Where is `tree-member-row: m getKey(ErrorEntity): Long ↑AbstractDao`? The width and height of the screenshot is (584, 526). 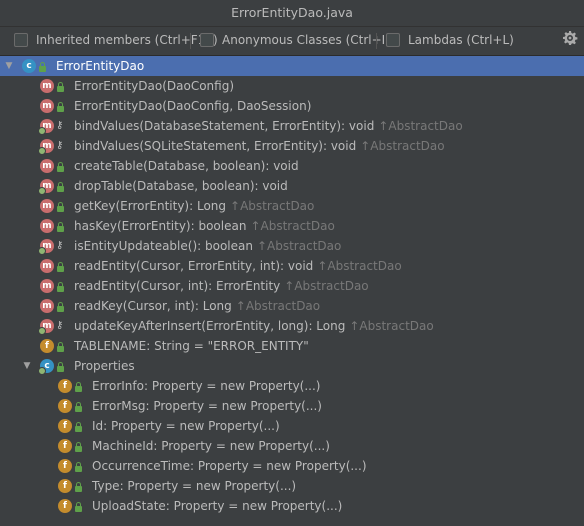 tree-member-row: m getKey(ErrorEntity): Long ↑AbstractDao is located at coordinates (292, 206).